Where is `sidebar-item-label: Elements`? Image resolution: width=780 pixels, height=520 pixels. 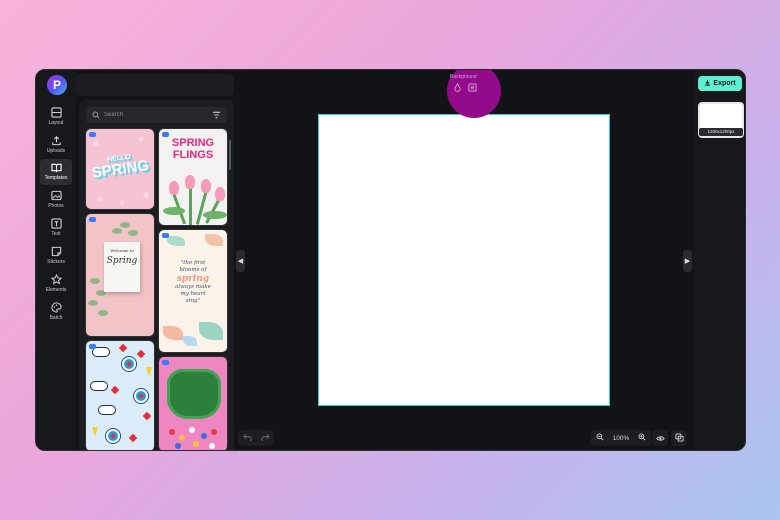 sidebar-item-label: Elements is located at coordinates (56, 290).